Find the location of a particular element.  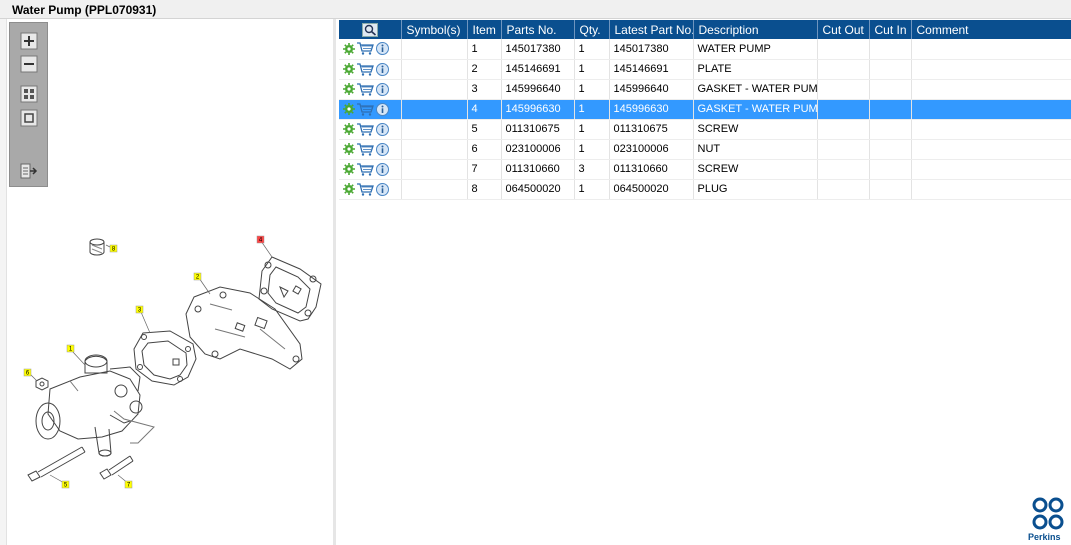

table-row: 6 023100006 1 023100006 NUT is located at coordinates (705, 149).